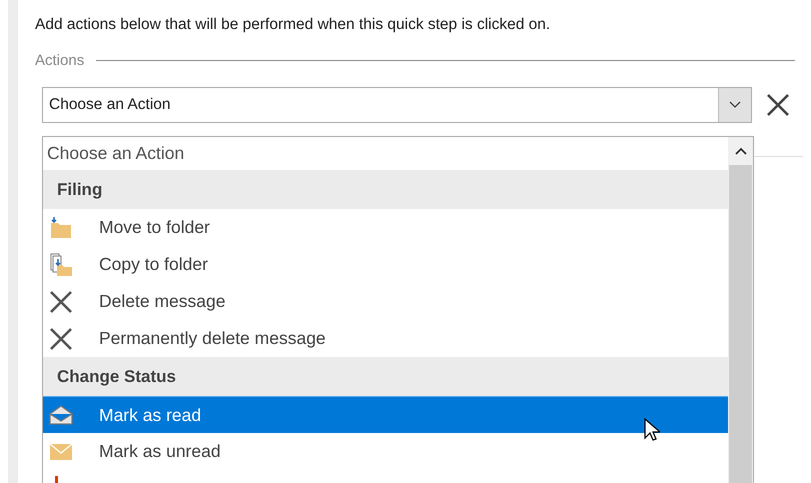  Describe the element at coordinates (397, 105) in the screenshot. I see `action-dropdown: Choose an Action` at that location.